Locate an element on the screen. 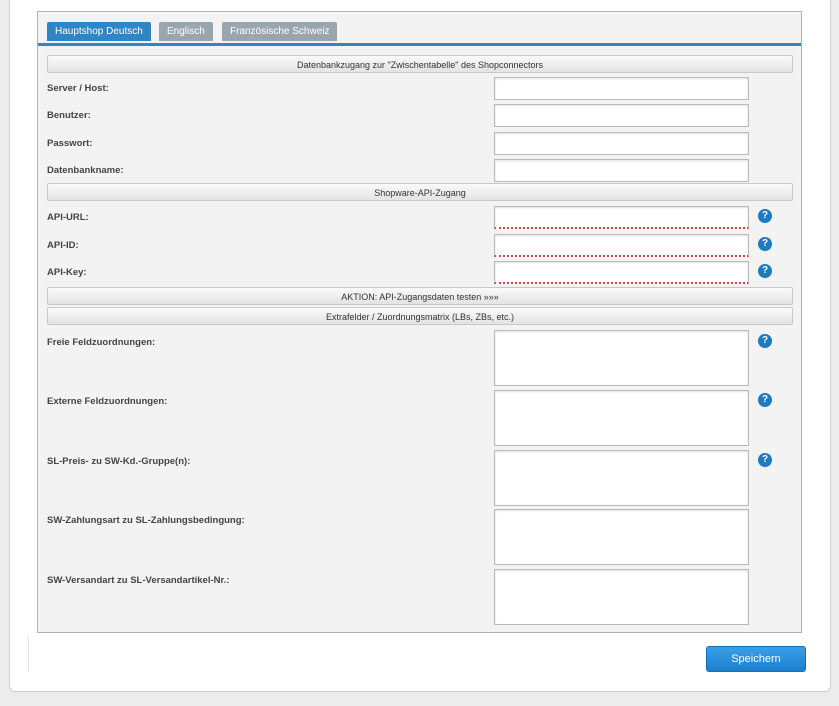 The height and width of the screenshot is (706, 839). shipping-mapping-textarea is located at coordinates (621, 597).